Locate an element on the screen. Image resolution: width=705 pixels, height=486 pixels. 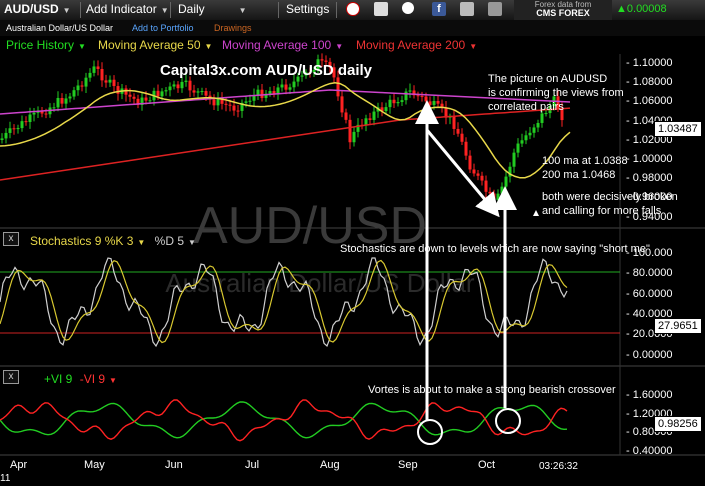
note-line: is confirming the views from is located at coordinates (556, 93).